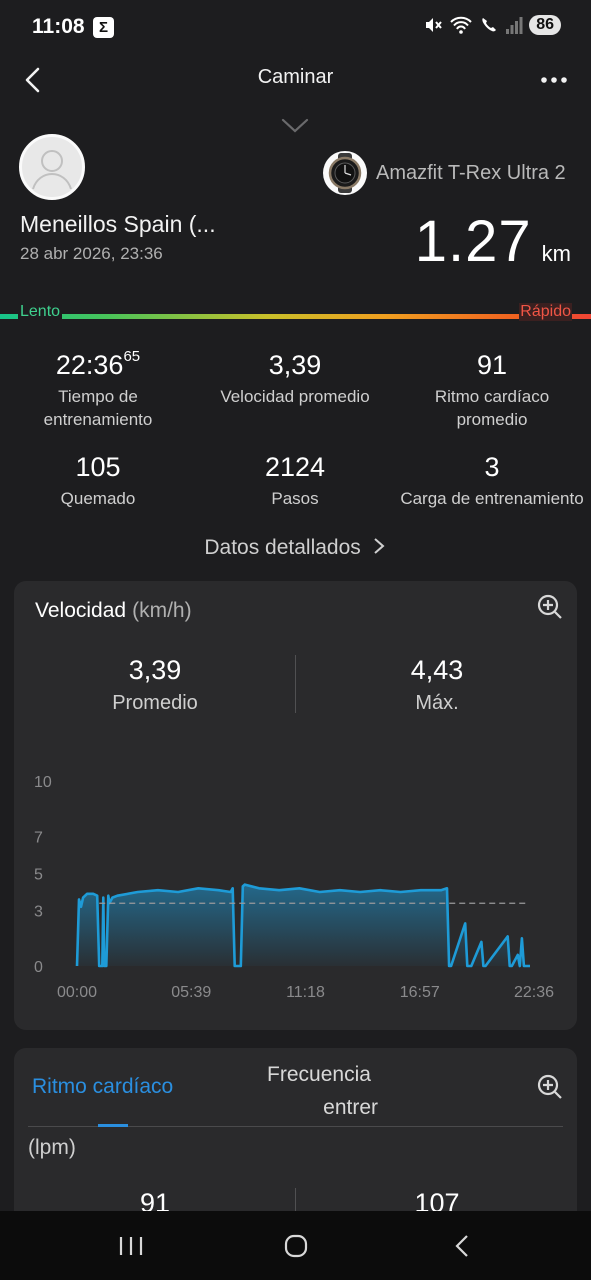 This screenshot has width=591, height=1280. I want to click on system-nav-bar, so click(295, 1245).